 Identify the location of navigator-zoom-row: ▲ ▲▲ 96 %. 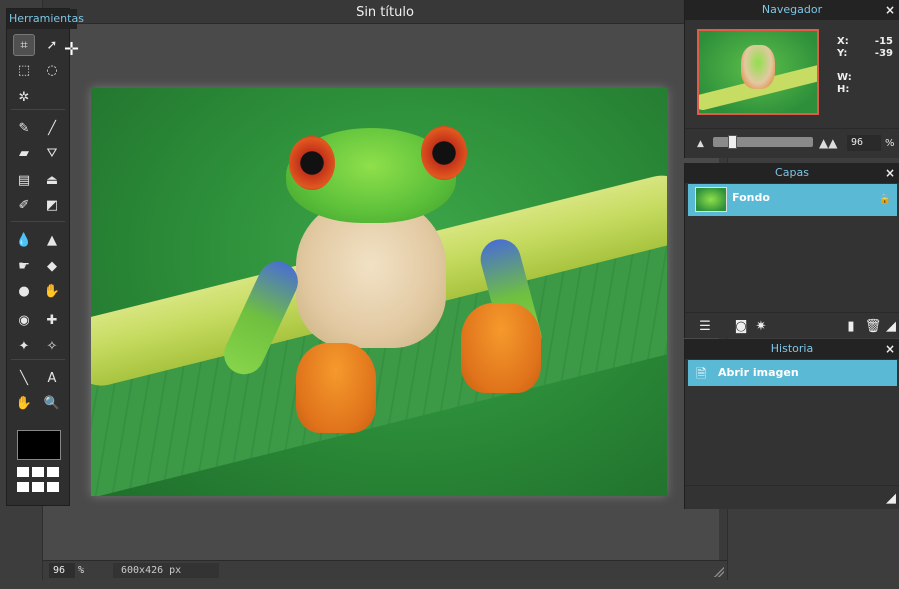
(792, 141).